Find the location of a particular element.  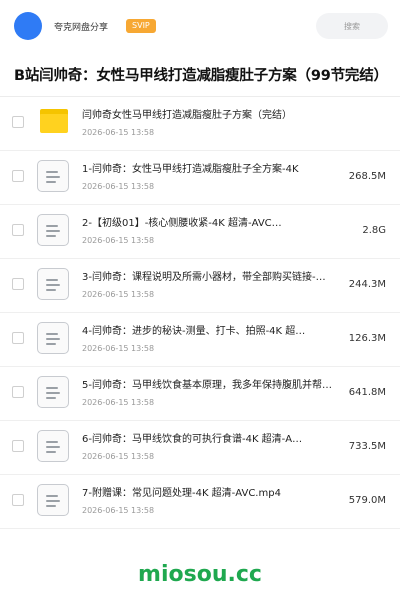

app-name: 夸克网盘分享 is located at coordinates (81, 27).